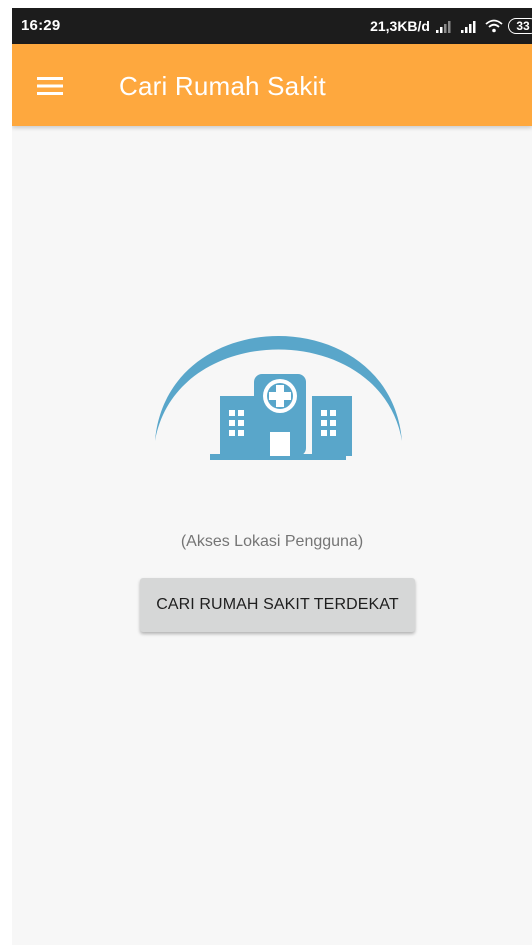 The height and width of the screenshot is (945, 532). What do you see at coordinates (222, 86) in the screenshot?
I see `app-title: Cari Rumah Sakit` at bounding box center [222, 86].